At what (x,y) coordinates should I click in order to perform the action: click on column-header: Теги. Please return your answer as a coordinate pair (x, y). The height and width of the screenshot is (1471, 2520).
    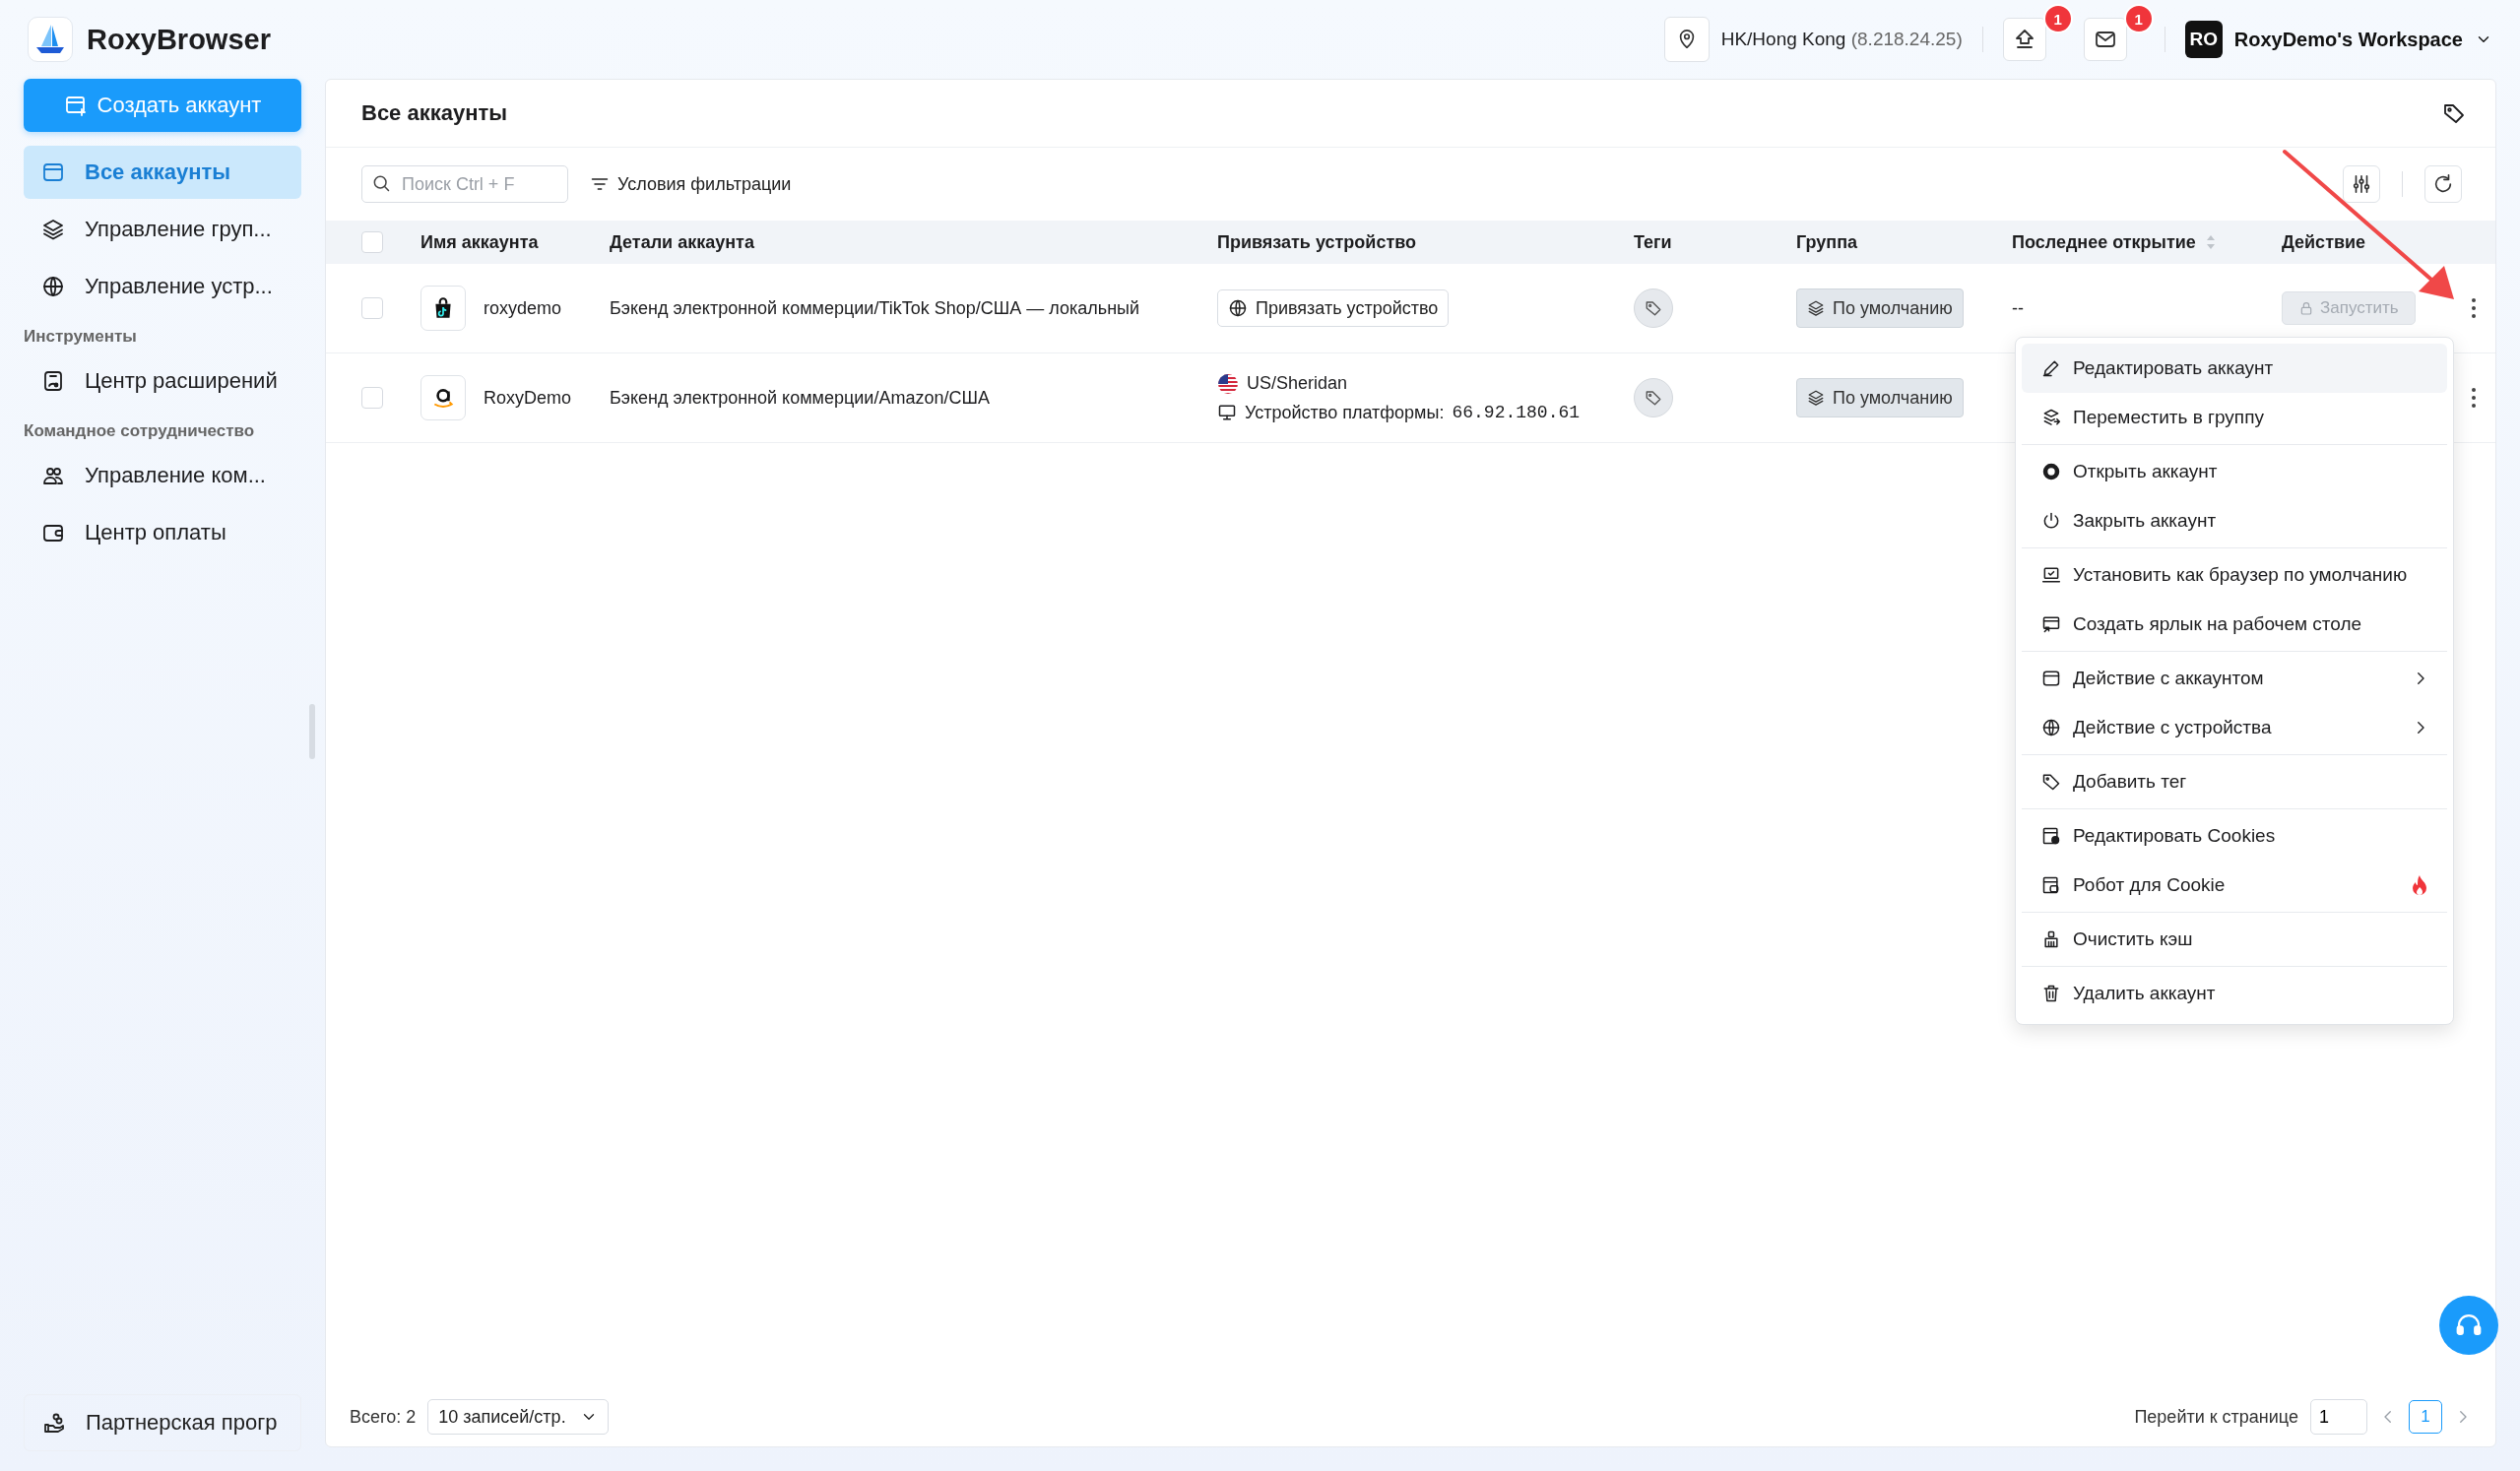
    Looking at the image, I should click on (1653, 242).